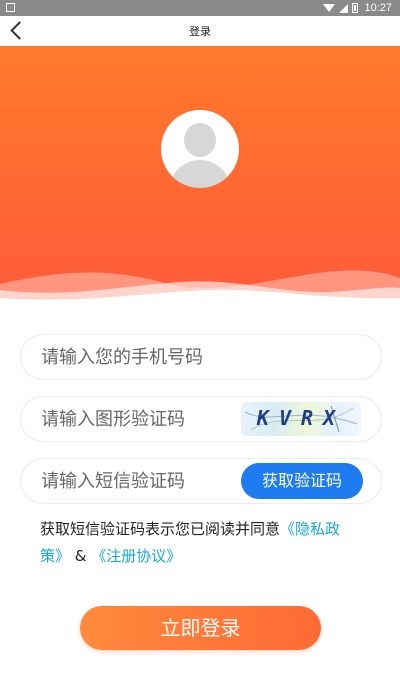 Image resolution: width=400 pixels, height=690 pixels. What do you see at coordinates (81, 556) in the screenshot?
I see `agreement-and: &` at bounding box center [81, 556].